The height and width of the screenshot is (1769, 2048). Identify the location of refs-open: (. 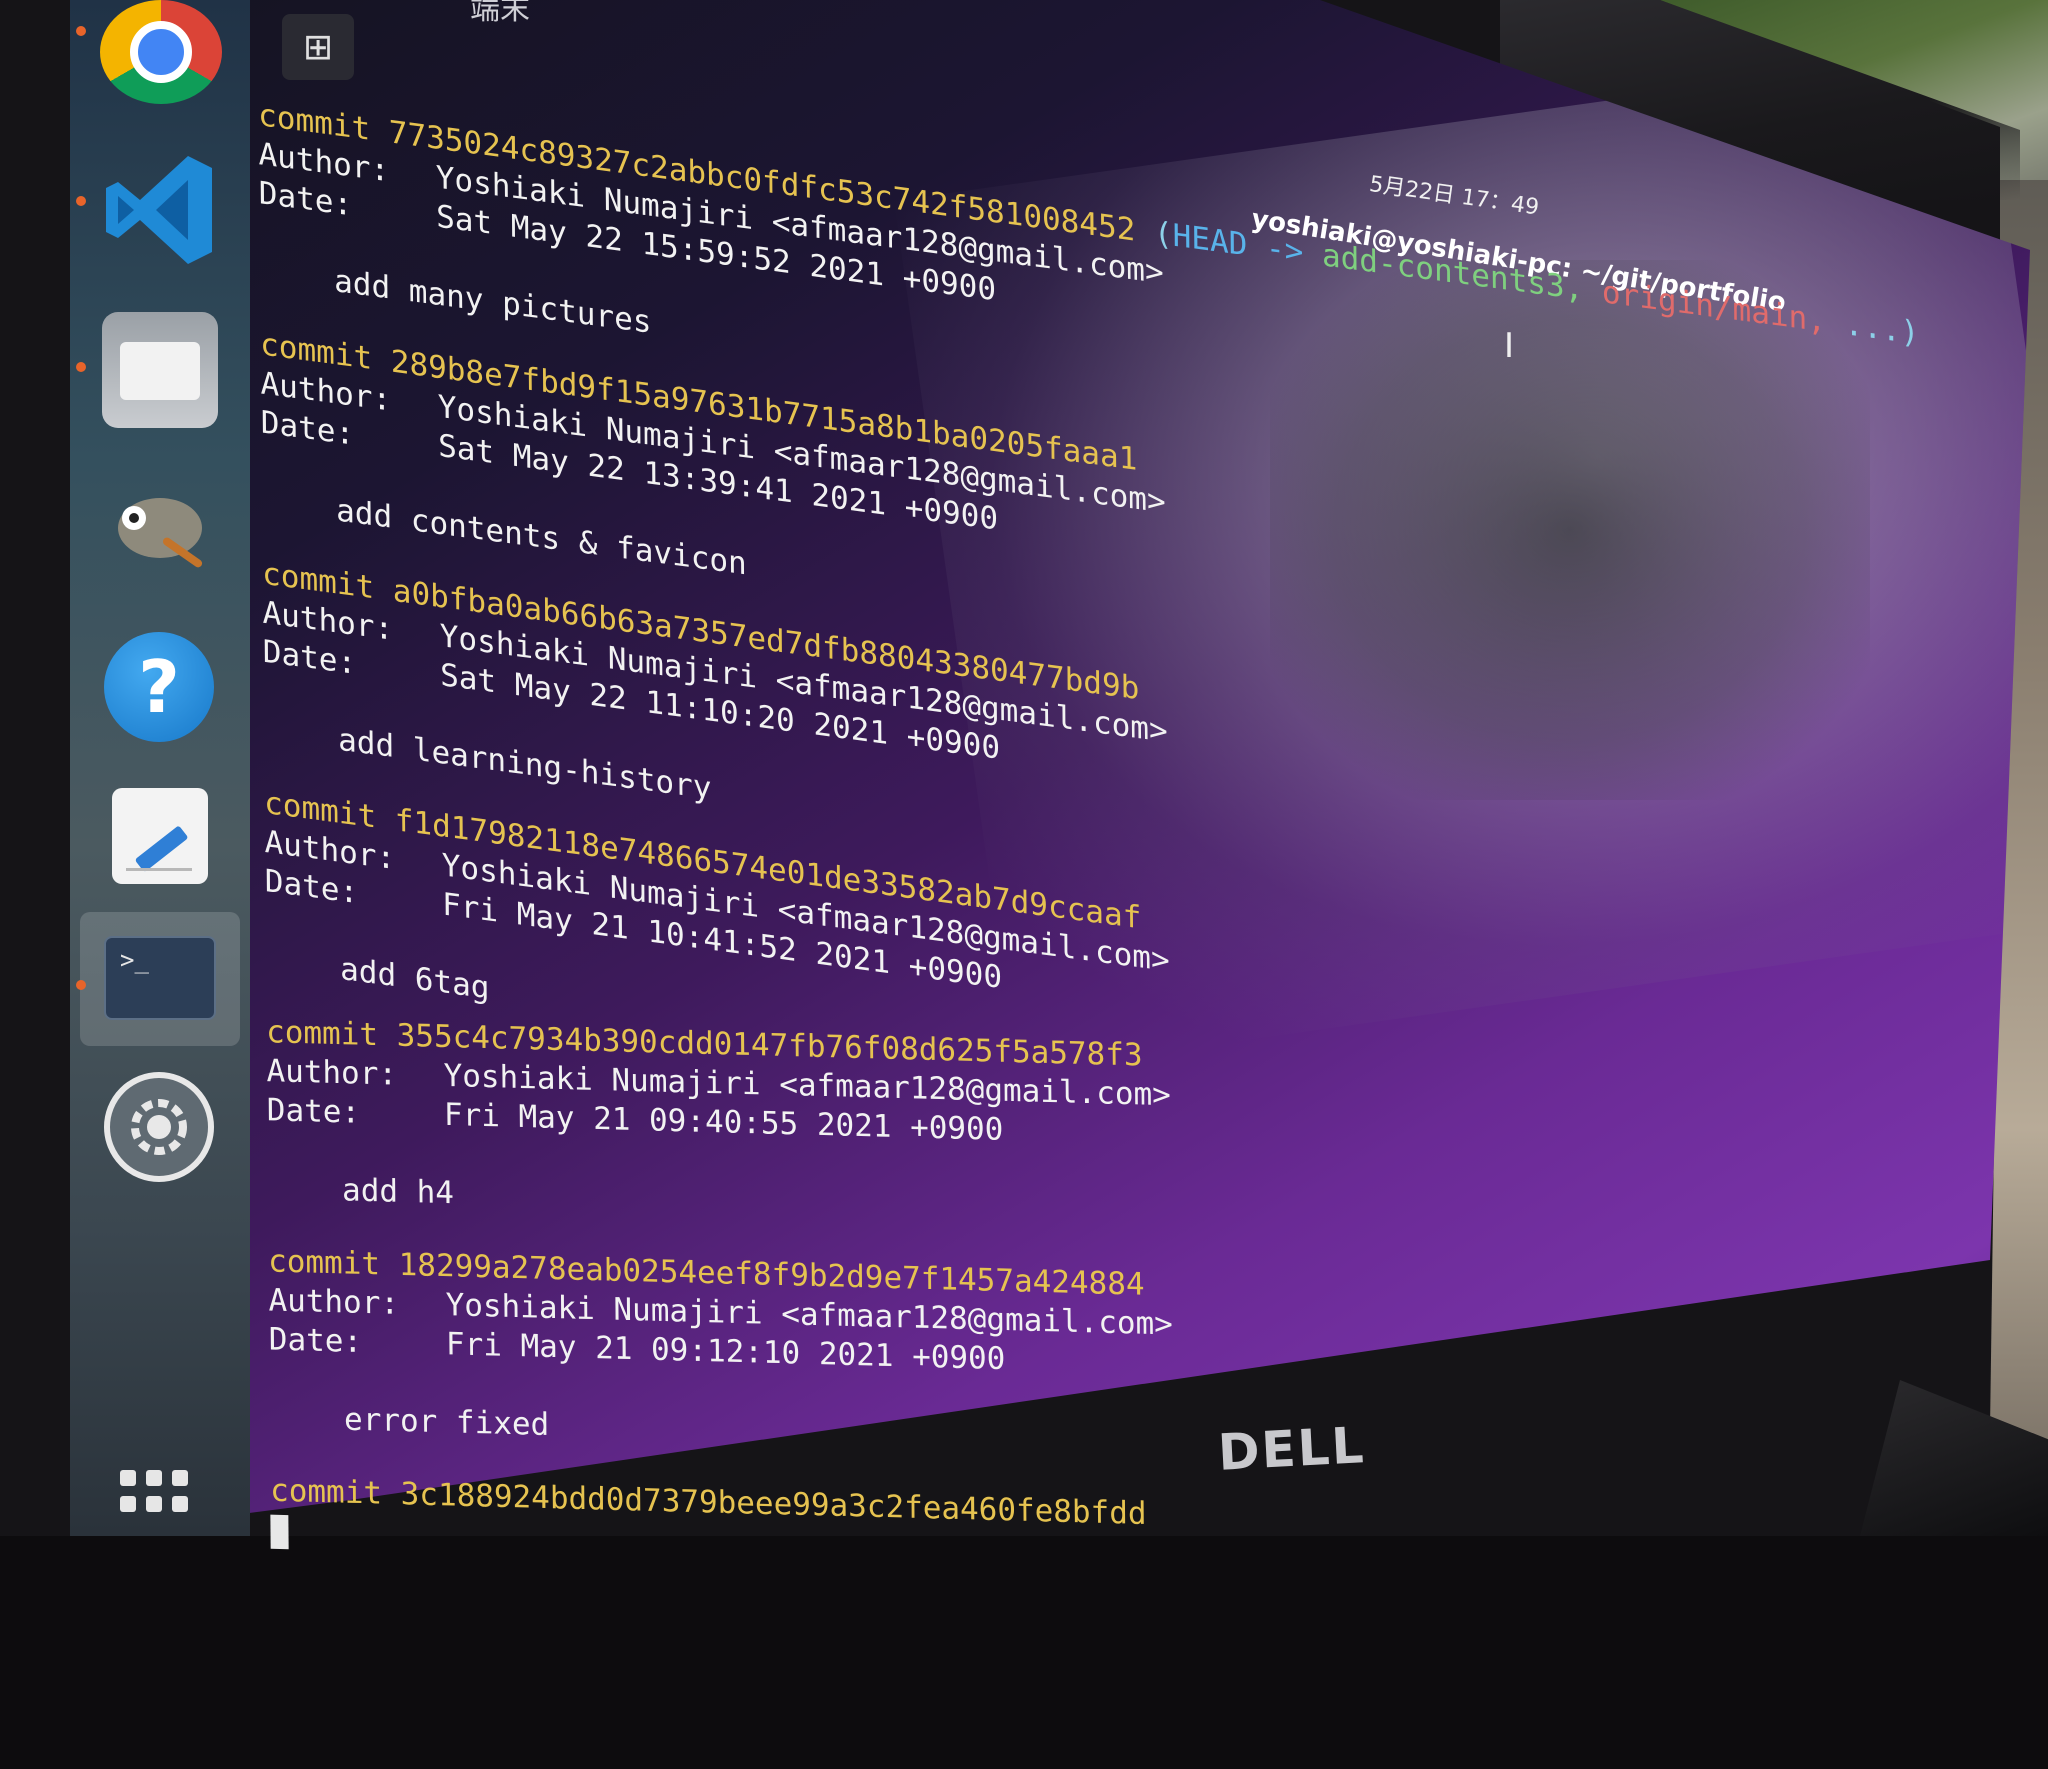
(1163, 234).